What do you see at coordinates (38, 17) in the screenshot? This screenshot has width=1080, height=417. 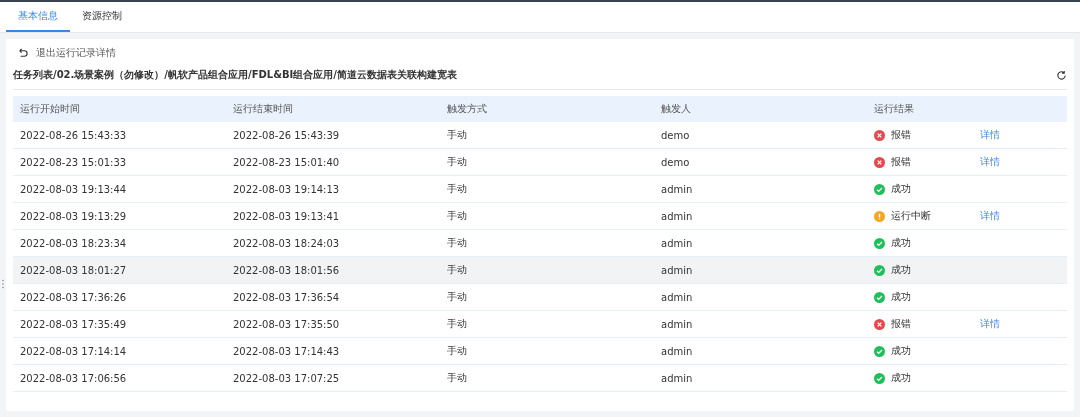 I see `tab: 基本信息` at bounding box center [38, 17].